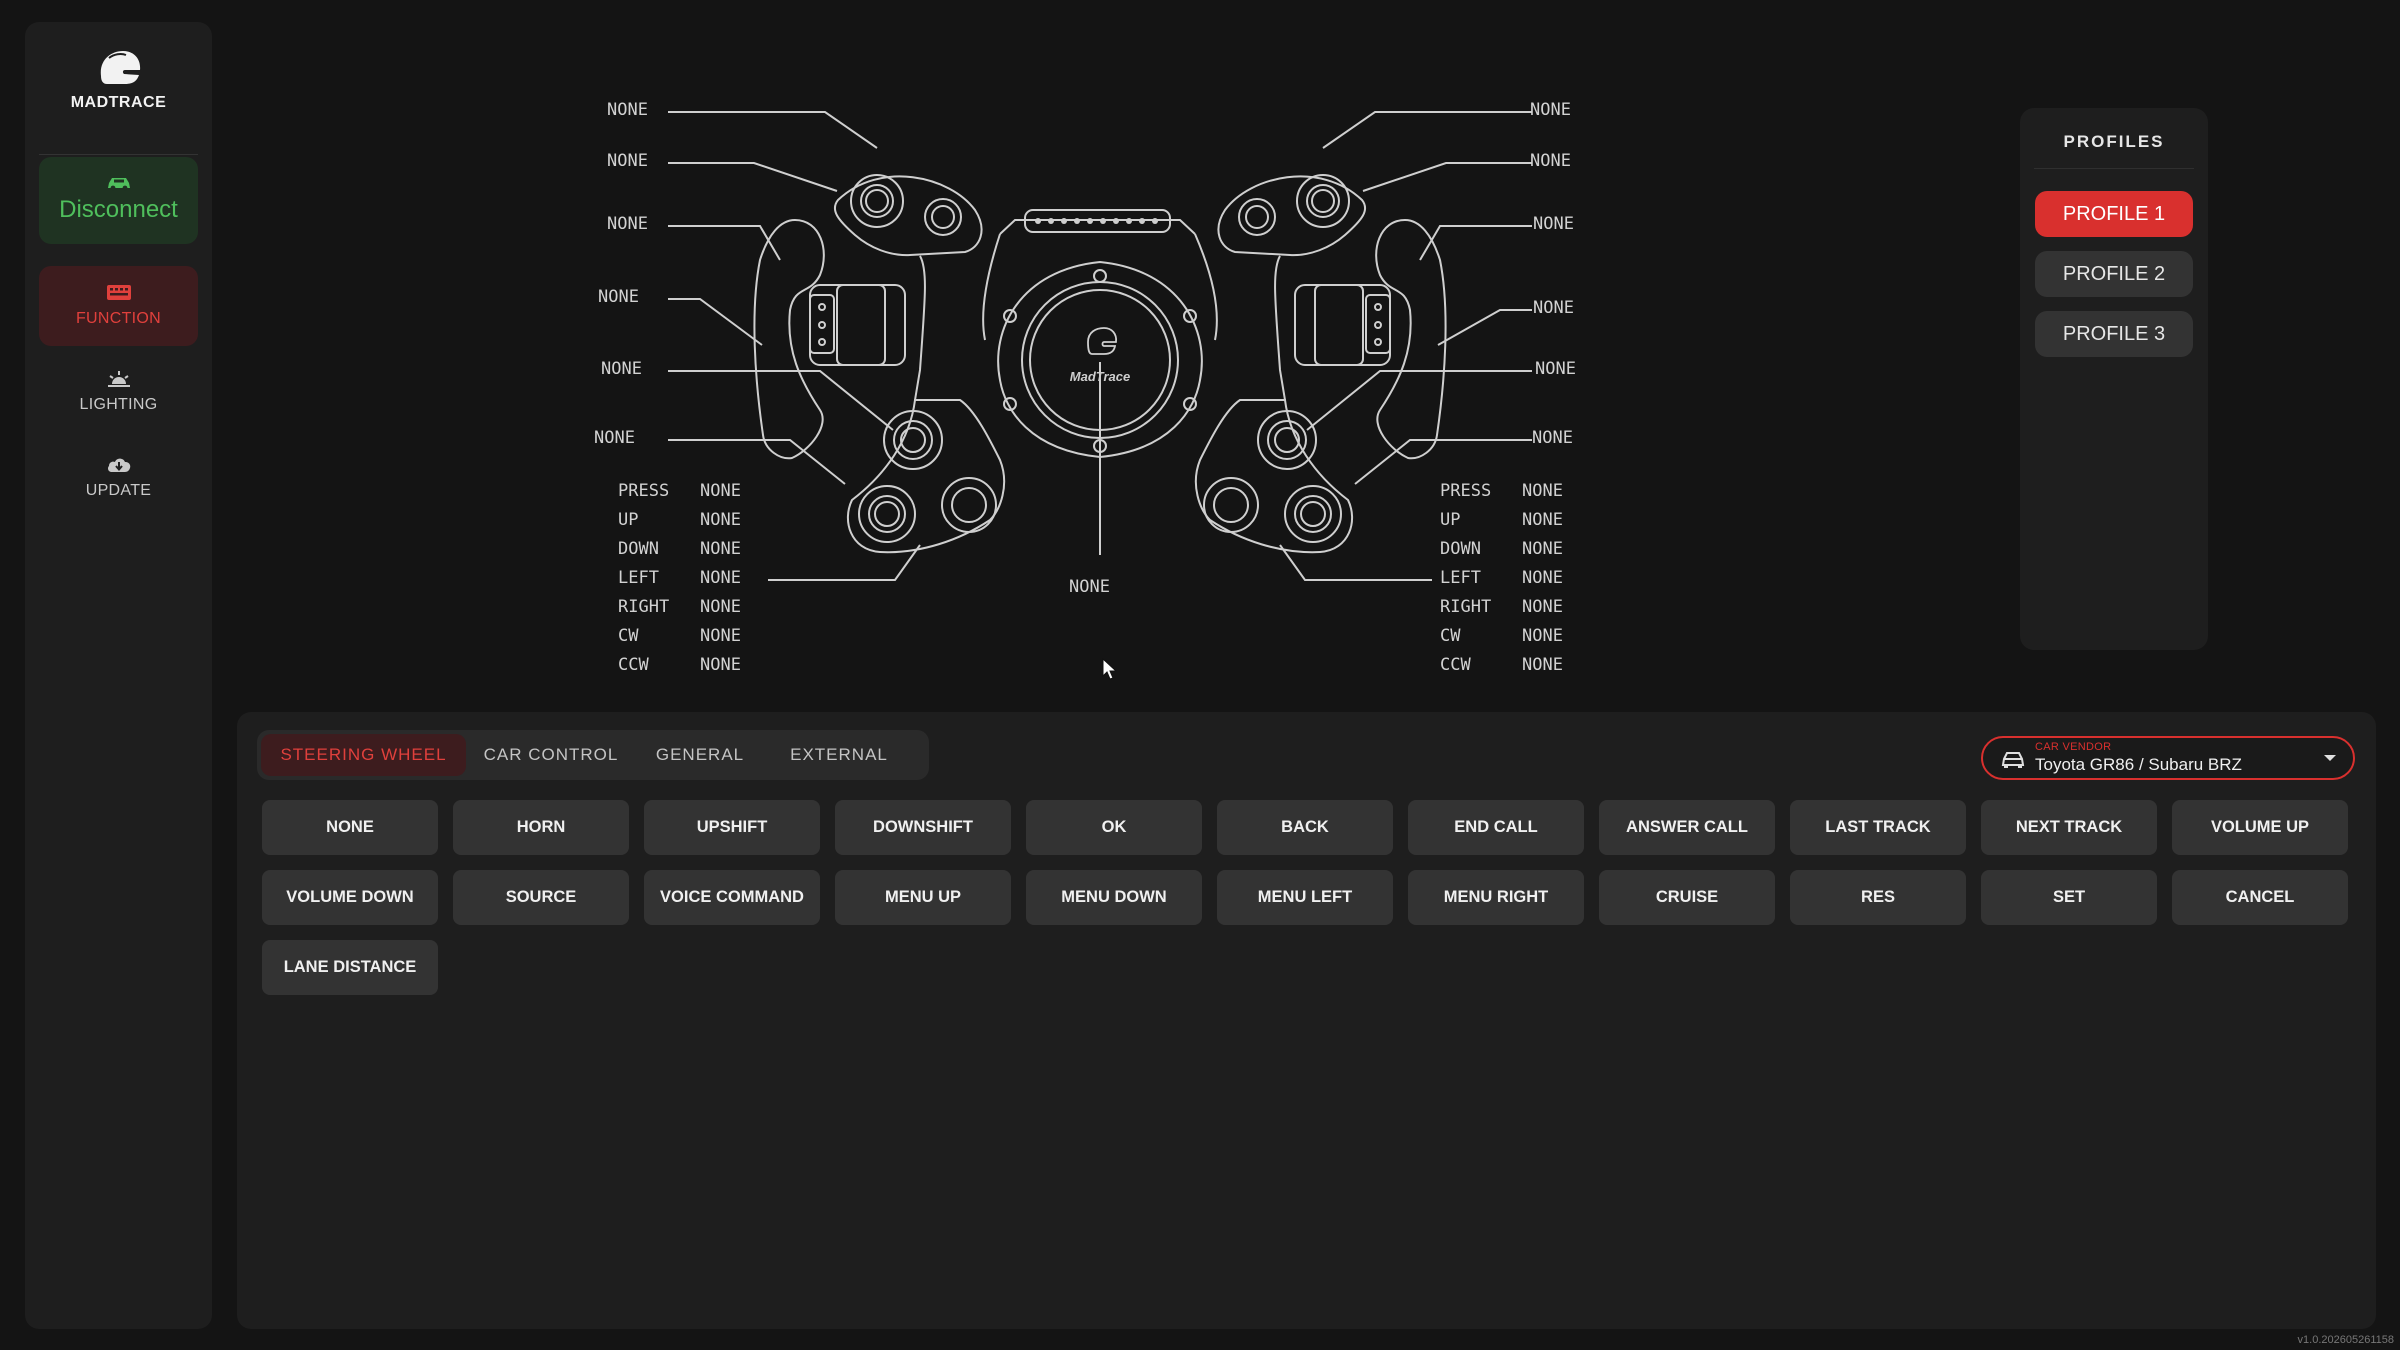  What do you see at coordinates (2114, 334) in the screenshot?
I see `profile-3-button: PROFILE 3` at bounding box center [2114, 334].